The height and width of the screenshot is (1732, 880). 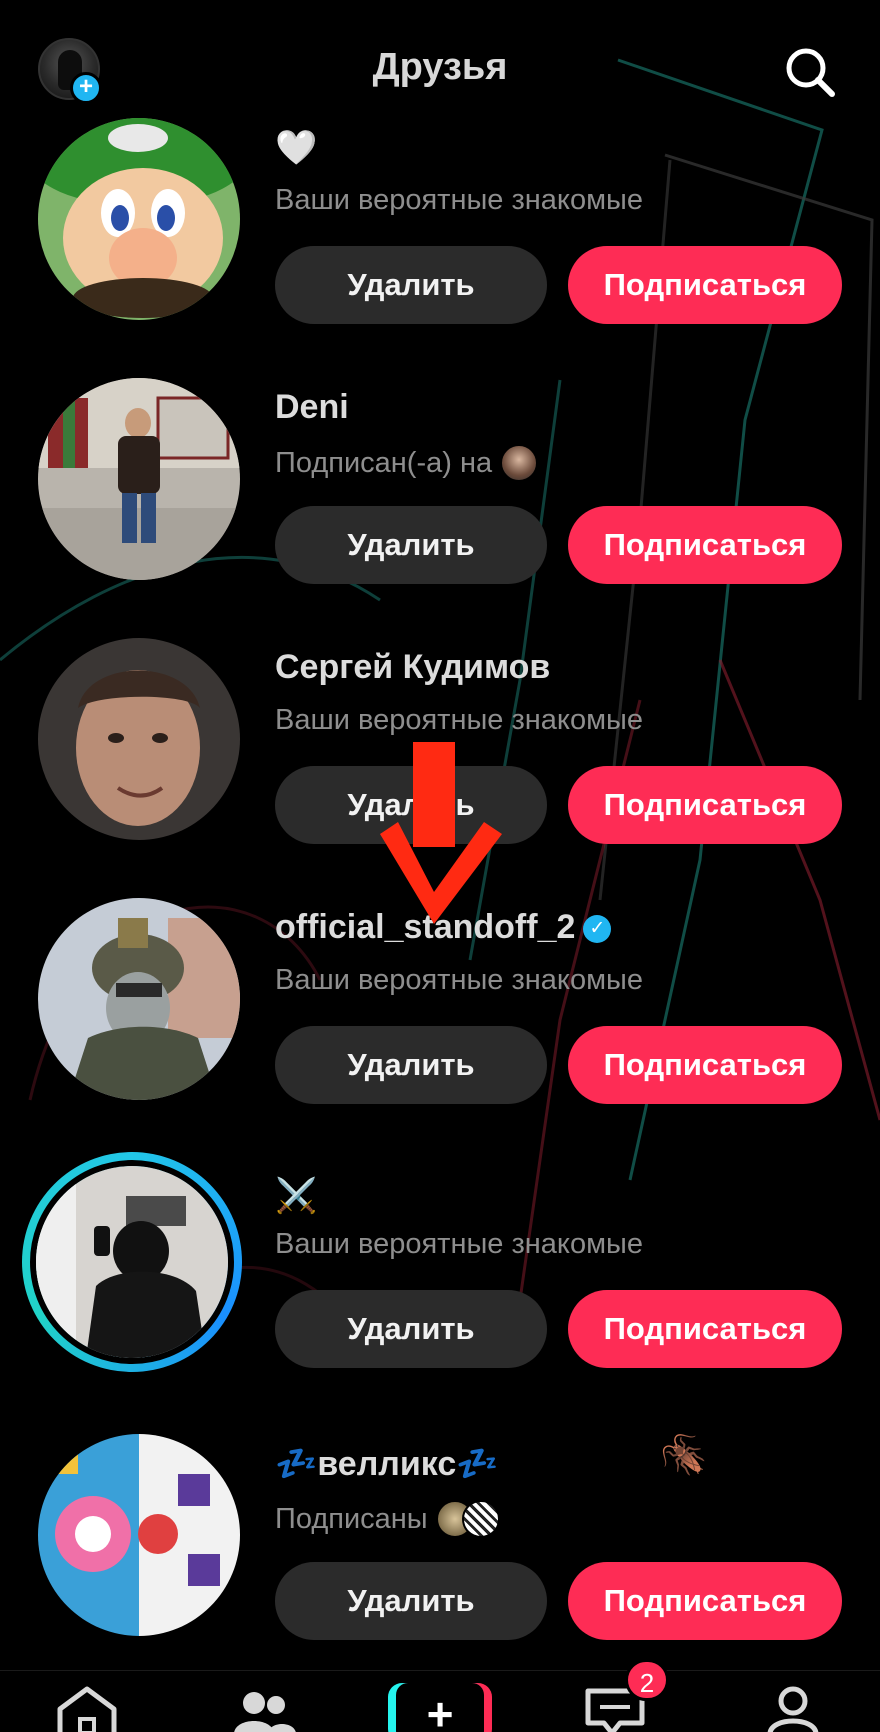 I want to click on create-button: +, so click(x=440, y=1707).